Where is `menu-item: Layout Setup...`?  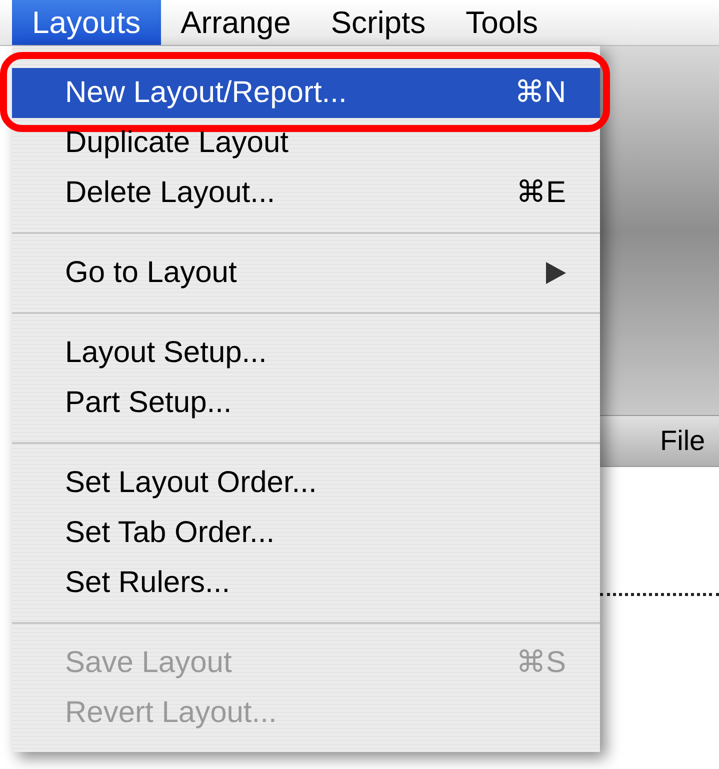
menu-item: Layout Setup... is located at coordinates (306, 353).